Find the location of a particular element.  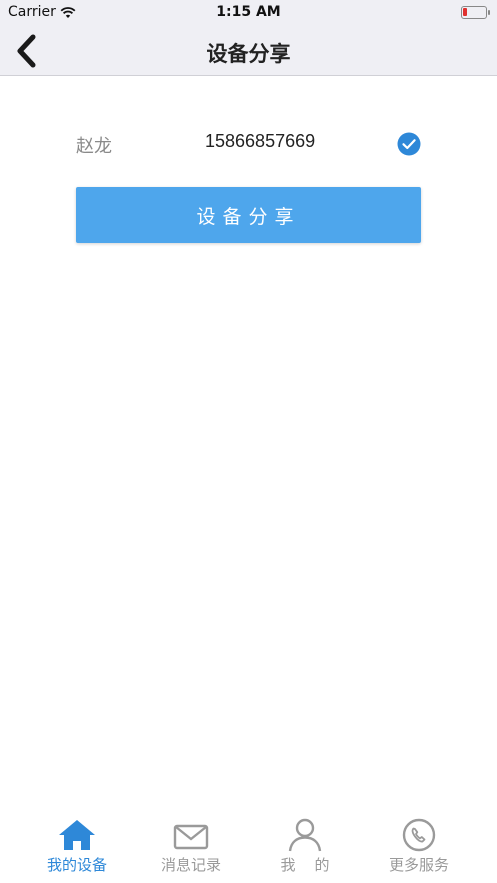

status-bar: Carrier 1:15 AM is located at coordinates (248, 13).